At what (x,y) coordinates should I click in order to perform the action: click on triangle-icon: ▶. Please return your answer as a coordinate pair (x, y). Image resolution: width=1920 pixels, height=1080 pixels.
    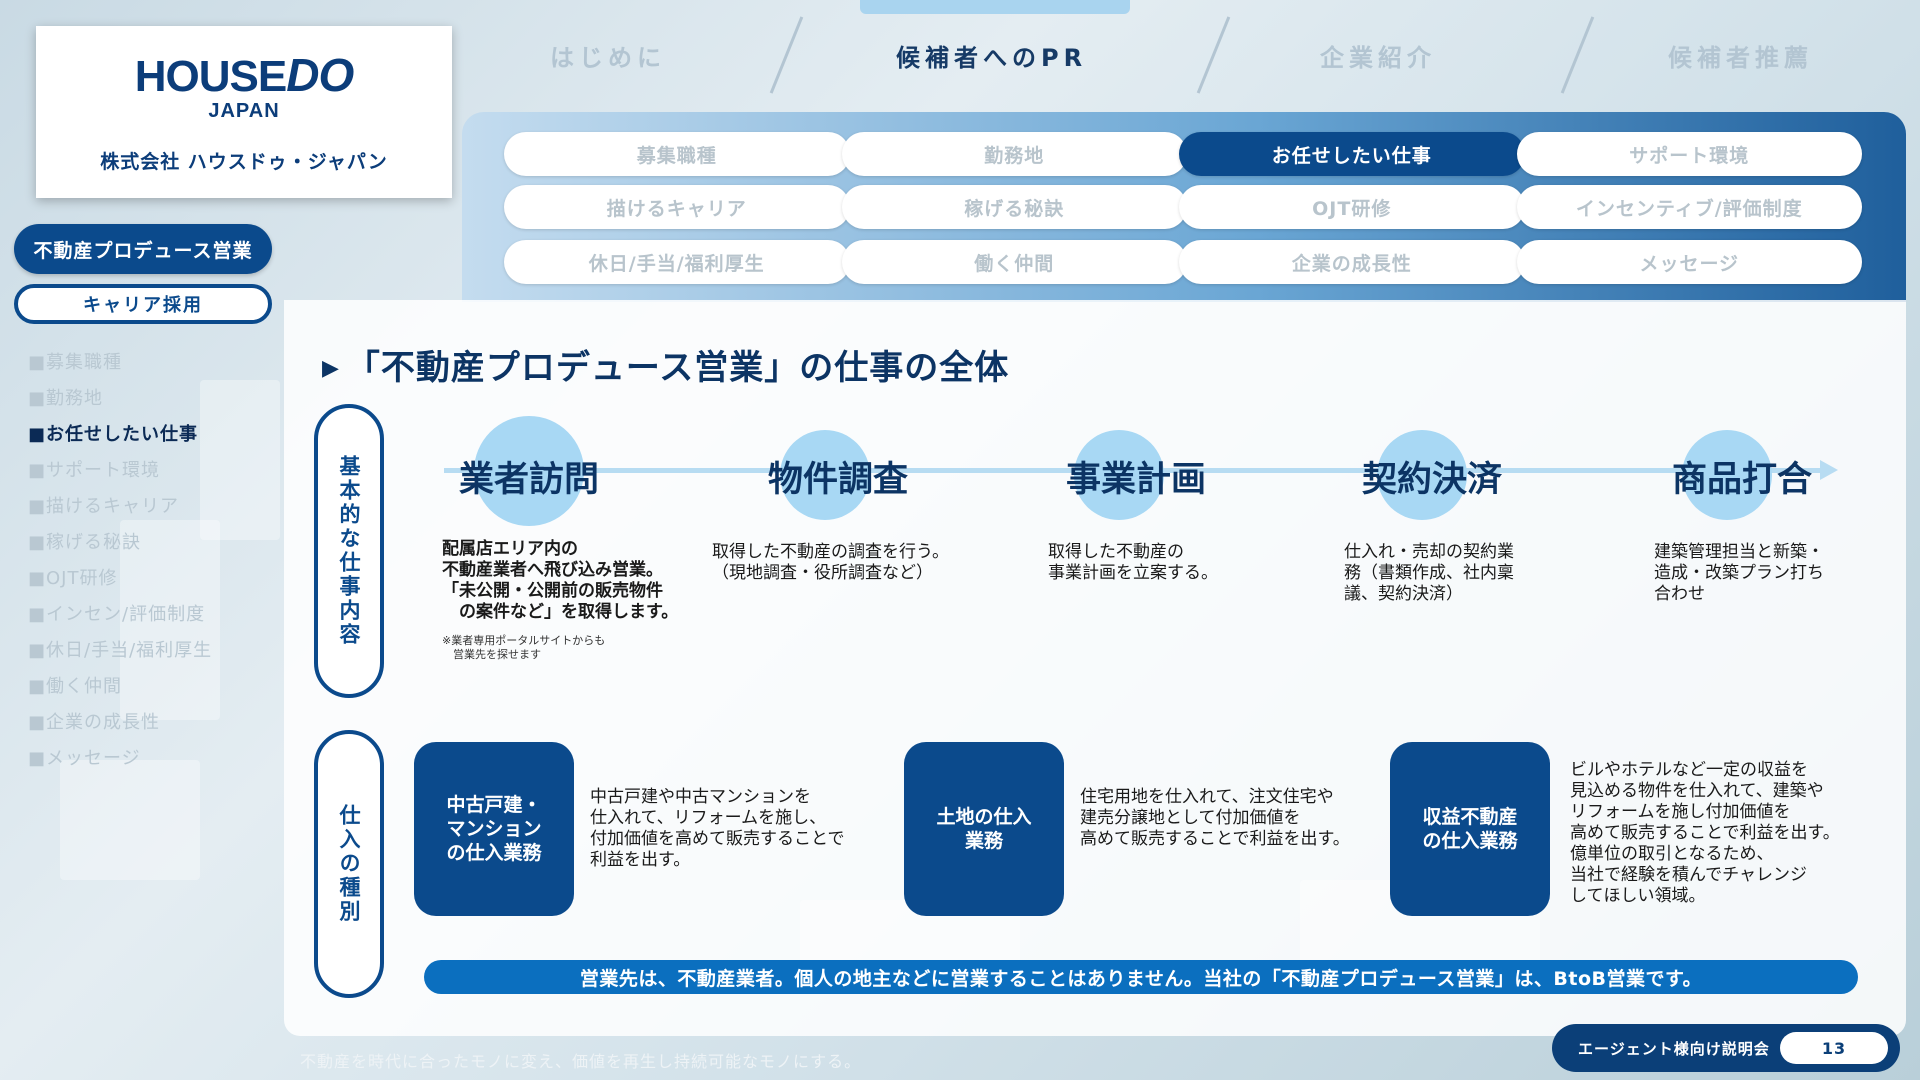
    Looking at the image, I should click on (331, 368).